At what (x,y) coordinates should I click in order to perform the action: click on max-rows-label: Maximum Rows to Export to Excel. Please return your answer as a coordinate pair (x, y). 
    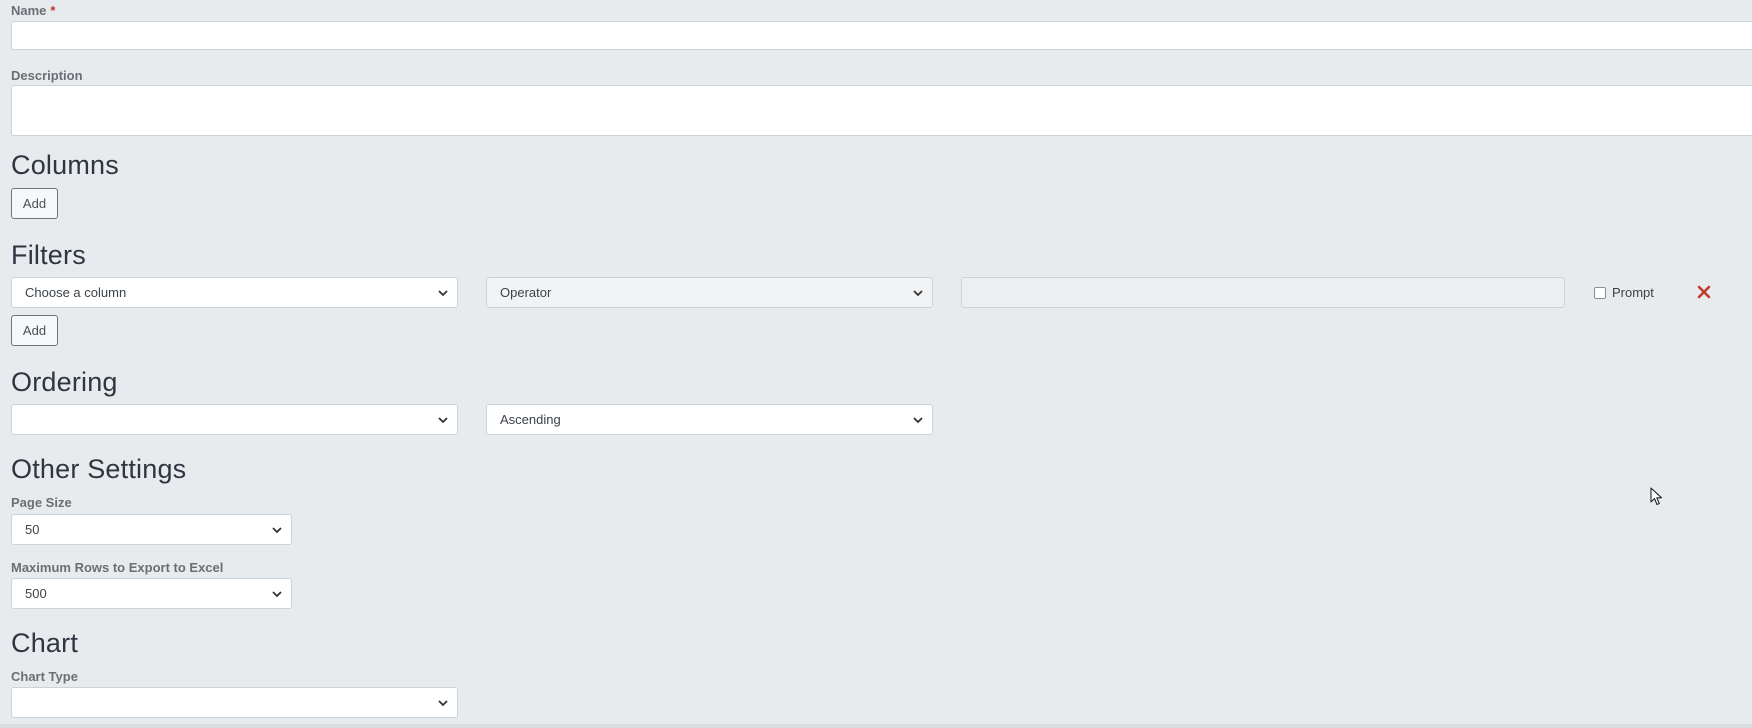
    Looking at the image, I should click on (117, 567).